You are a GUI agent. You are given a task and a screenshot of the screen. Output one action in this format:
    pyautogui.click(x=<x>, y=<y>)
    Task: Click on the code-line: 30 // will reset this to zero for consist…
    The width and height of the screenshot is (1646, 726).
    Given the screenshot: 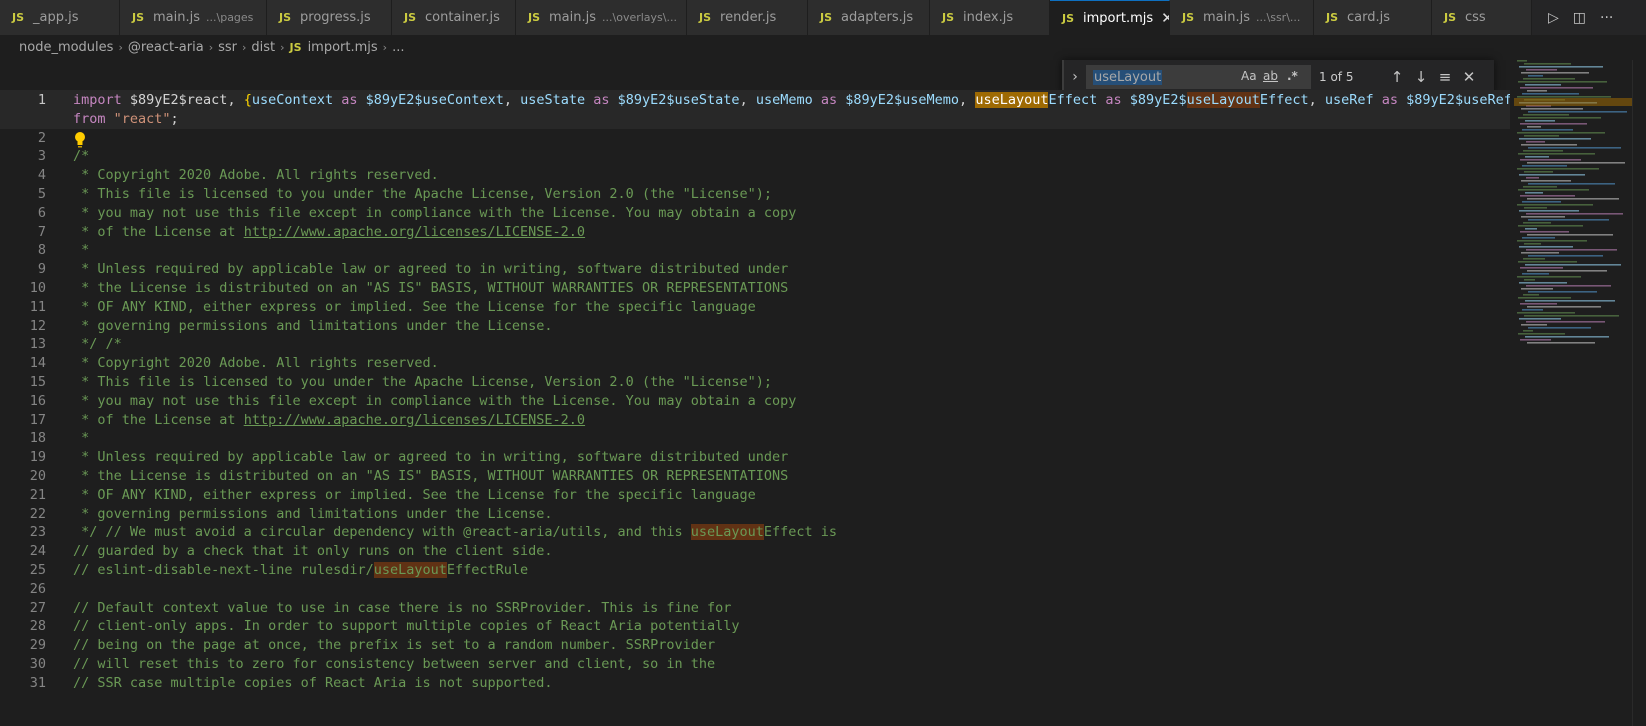 What is the action you would take?
    pyautogui.click(x=755, y=664)
    